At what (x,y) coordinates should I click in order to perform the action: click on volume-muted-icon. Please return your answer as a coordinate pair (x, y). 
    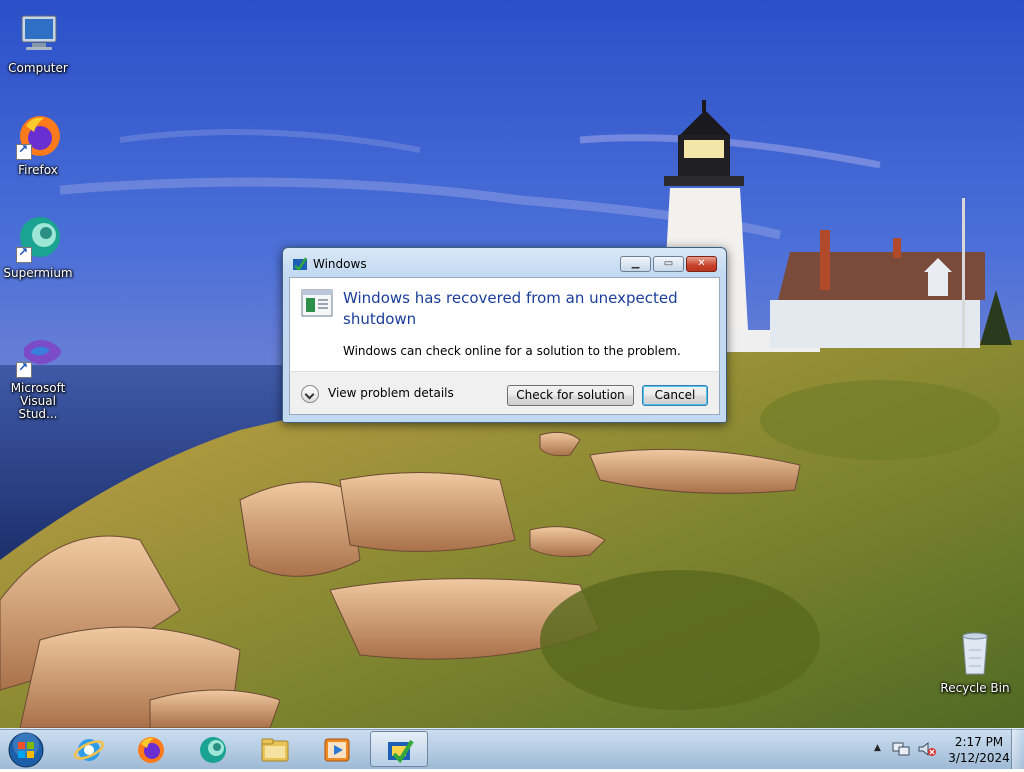
    Looking at the image, I should click on (927, 750).